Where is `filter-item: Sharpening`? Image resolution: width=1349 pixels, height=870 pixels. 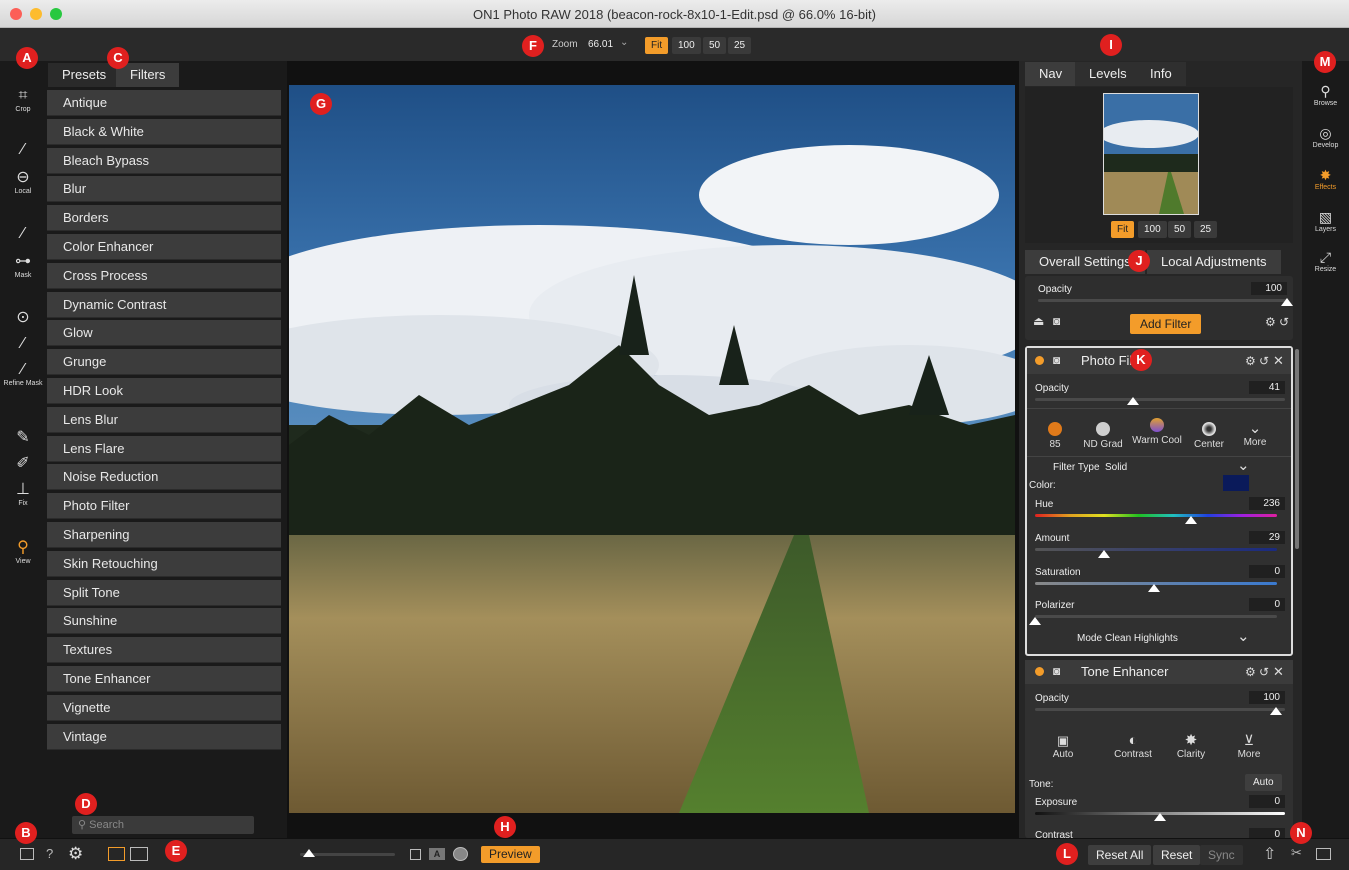 filter-item: Sharpening is located at coordinates (164, 535).